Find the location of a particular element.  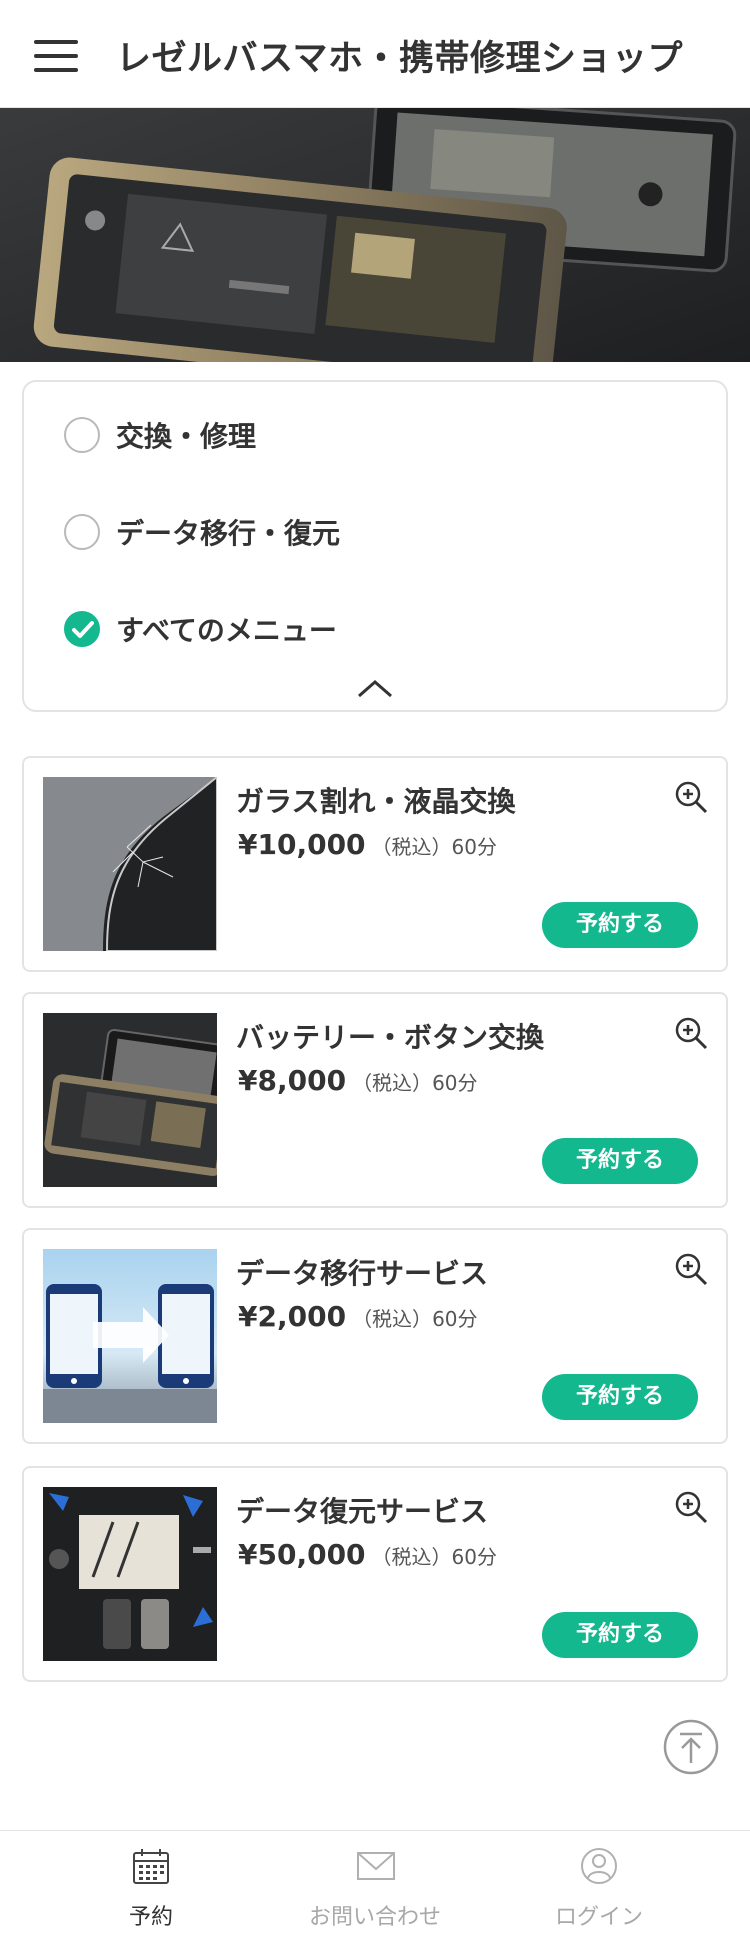

scroll-to-top-icon is located at coordinates (691, 1747).